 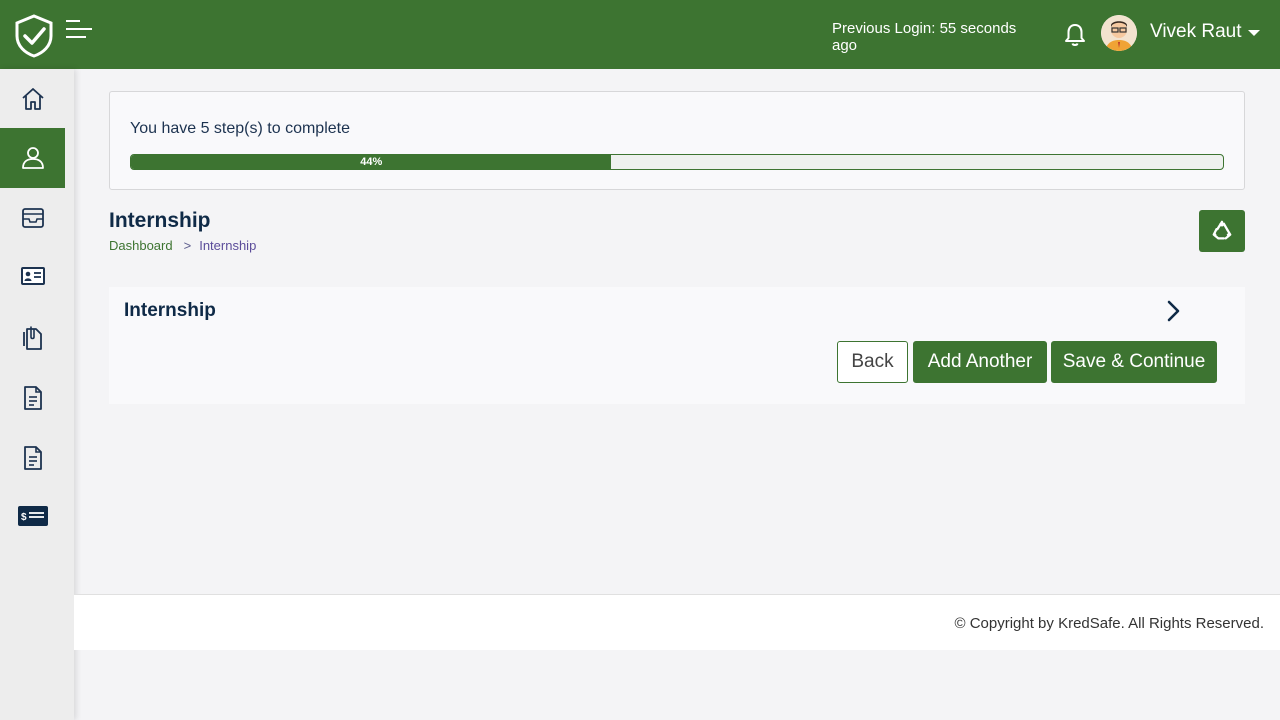 I want to click on home-icon, so click(x=32, y=99).